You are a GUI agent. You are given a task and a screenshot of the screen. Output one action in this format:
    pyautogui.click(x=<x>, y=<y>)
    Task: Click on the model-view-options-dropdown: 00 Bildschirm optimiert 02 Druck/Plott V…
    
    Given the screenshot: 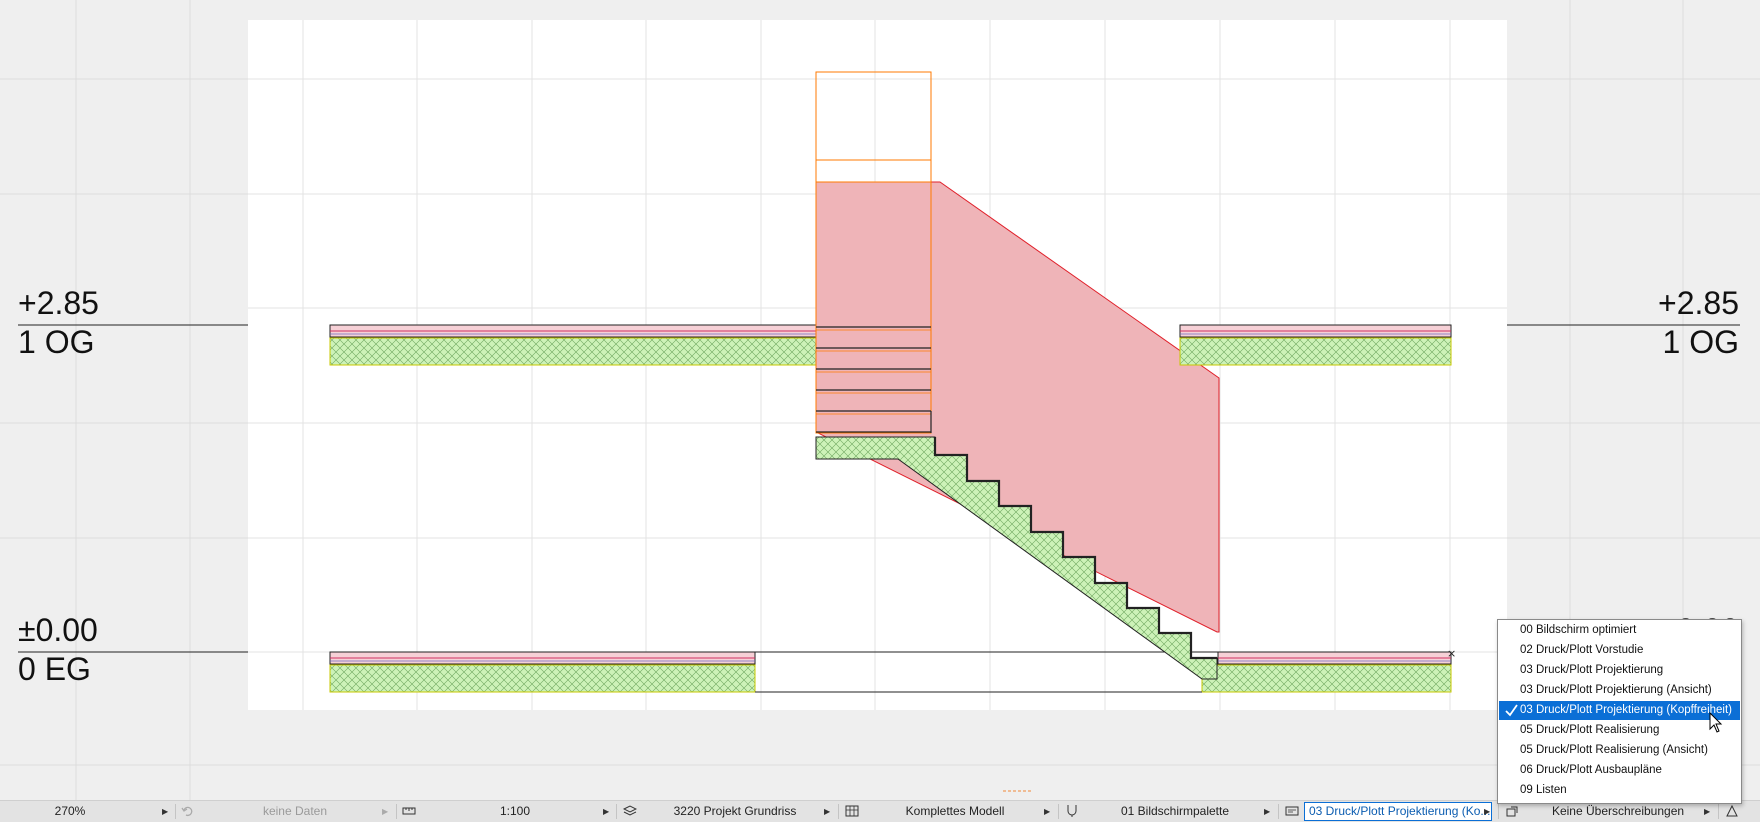 What is the action you would take?
    pyautogui.click(x=1619, y=711)
    